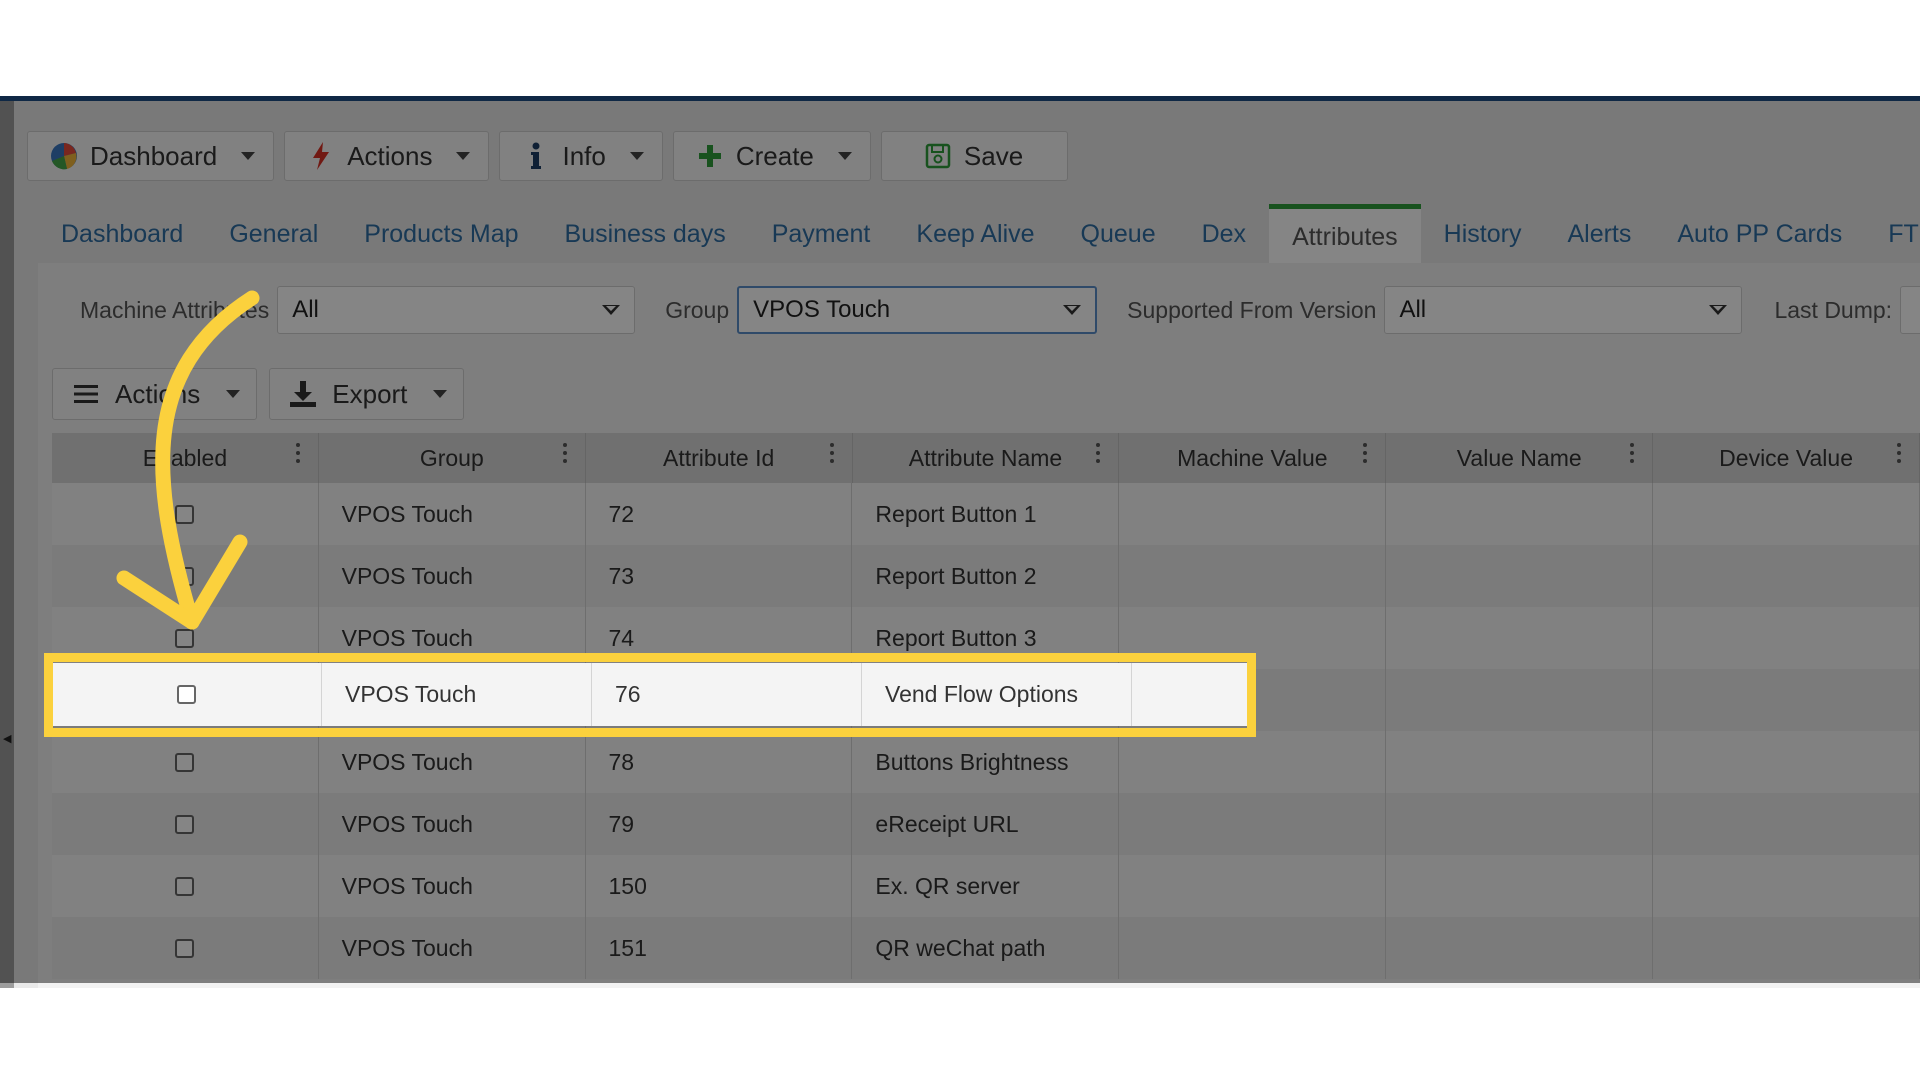 Image resolution: width=1920 pixels, height=1080 pixels. Describe the element at coordinates (1345, 233) in the screenshot. I see `tab-attributes: Attributes` at that location.